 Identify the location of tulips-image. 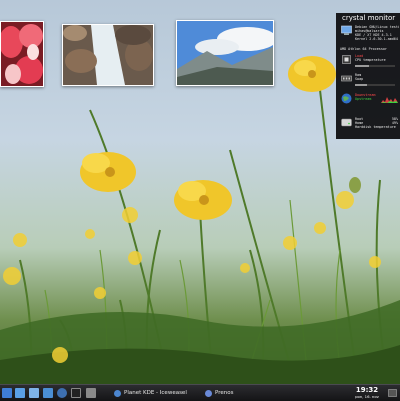
(22, 54).